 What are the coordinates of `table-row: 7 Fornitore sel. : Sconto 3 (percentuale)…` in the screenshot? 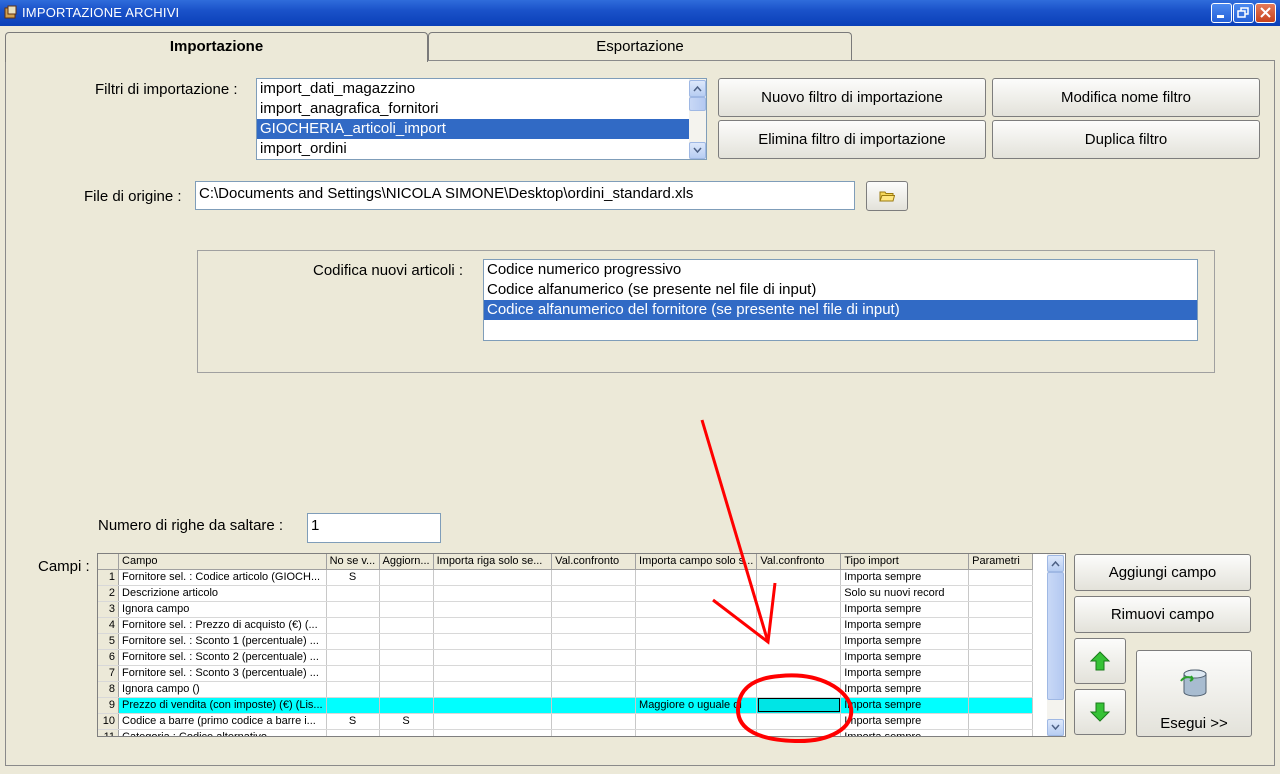 It's located at (565, 673).